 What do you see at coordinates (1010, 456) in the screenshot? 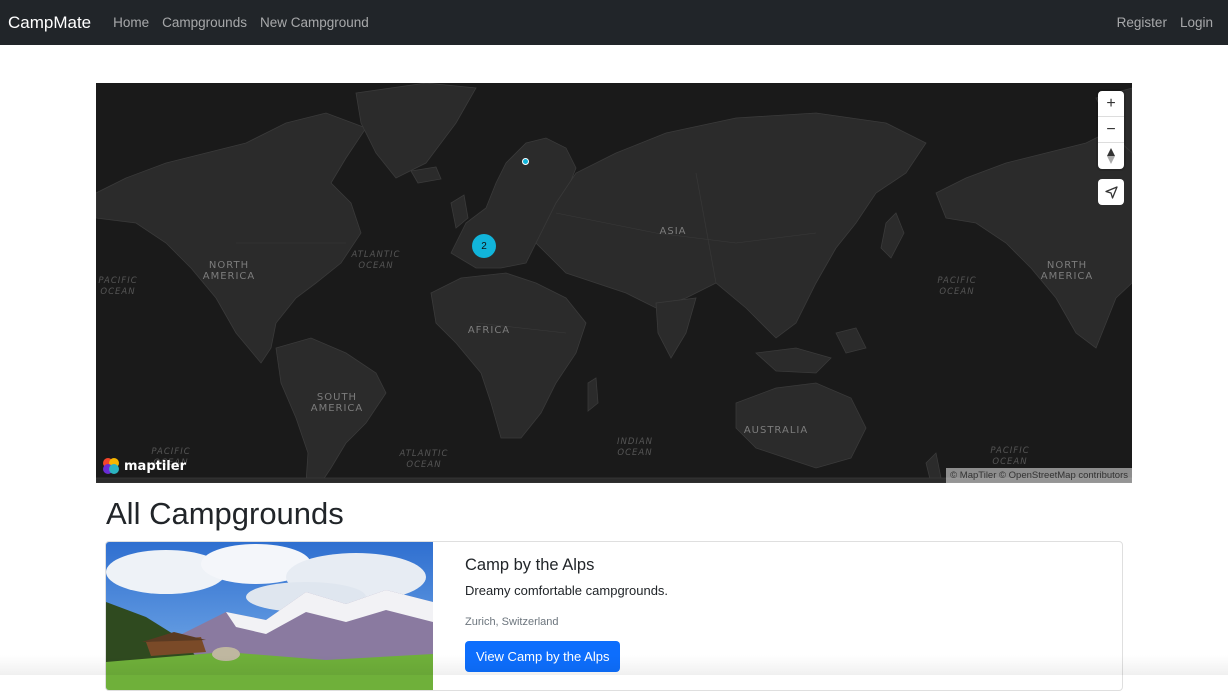
I see `map-label-pacific-ocean-southeast: PACIFIC OCEAN` at bounding box center [1010, 456].